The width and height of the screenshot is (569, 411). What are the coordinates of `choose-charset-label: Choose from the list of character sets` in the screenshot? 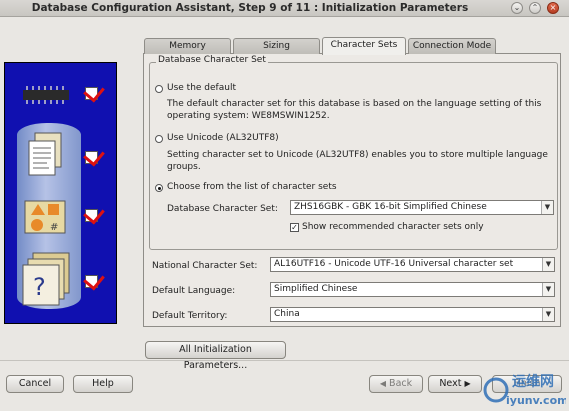 It's located at (252, 187).